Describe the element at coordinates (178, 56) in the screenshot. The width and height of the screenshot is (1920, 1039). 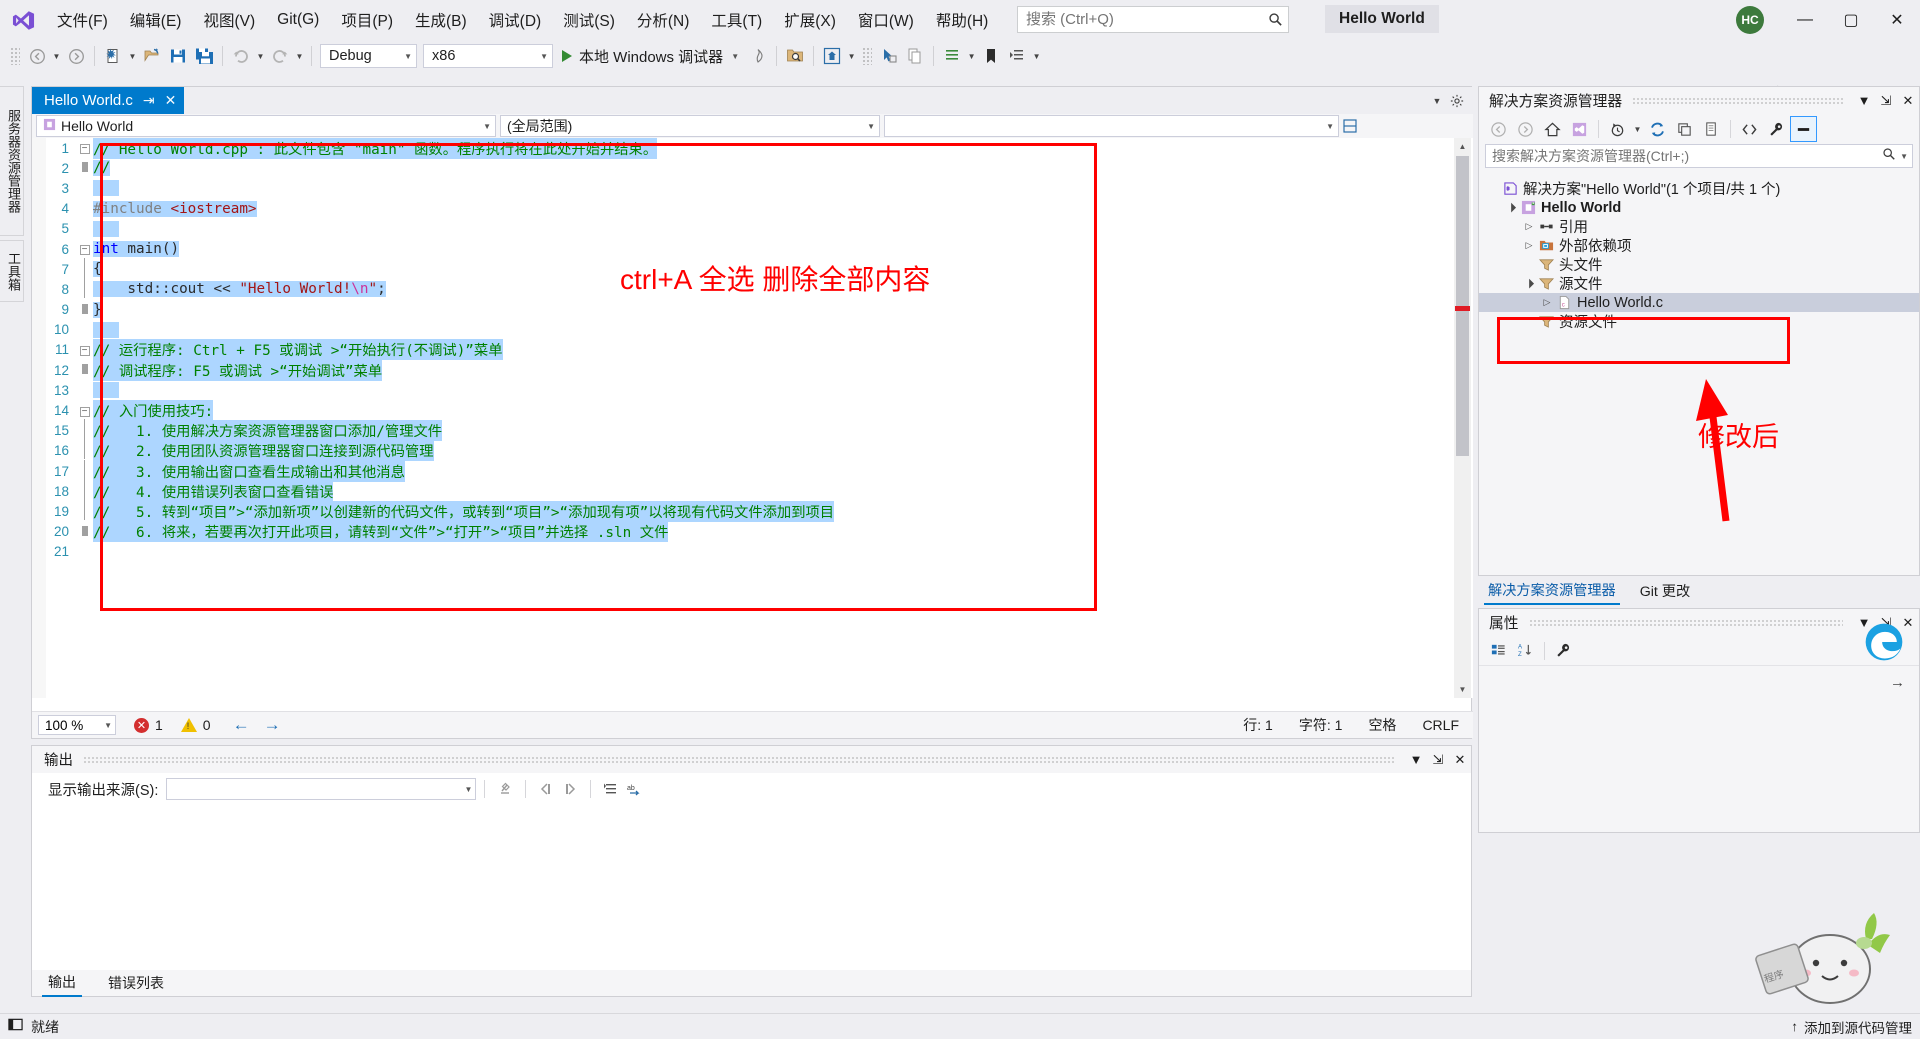
I see `save-icon` at that location.